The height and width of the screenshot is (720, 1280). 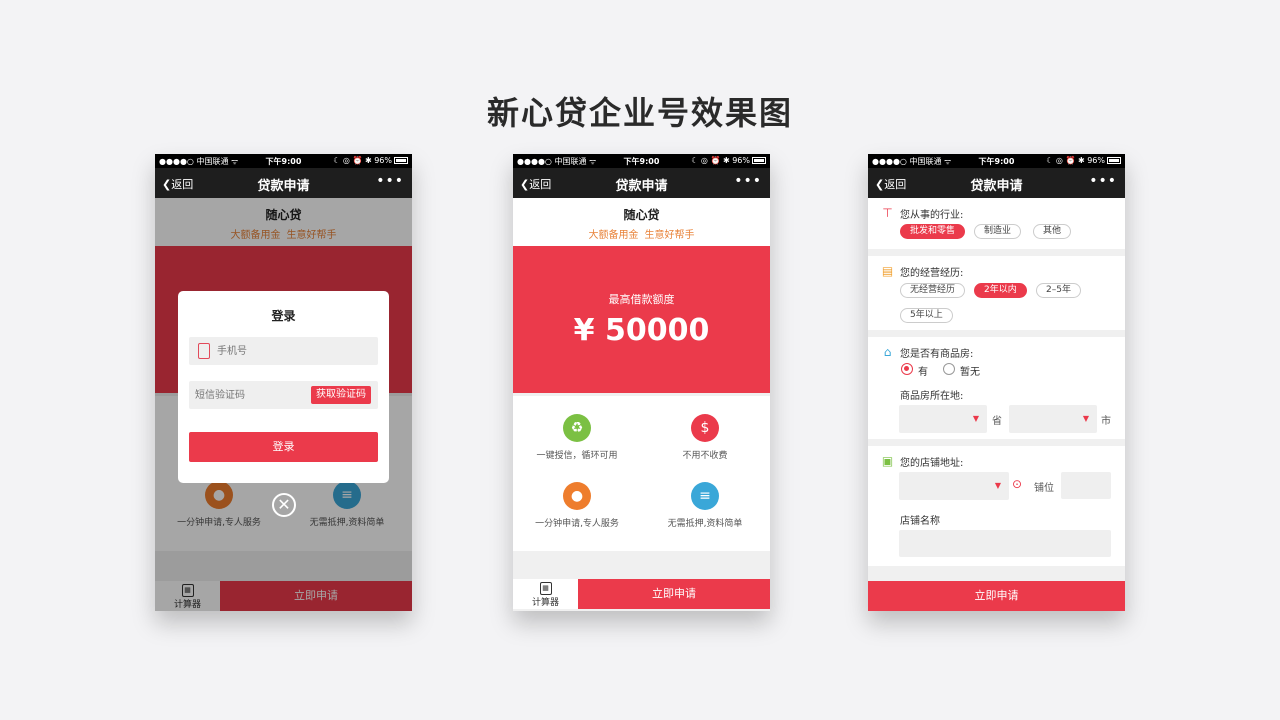 I want to click on signpost-icon: ⊤, so click(x=887, y=213).